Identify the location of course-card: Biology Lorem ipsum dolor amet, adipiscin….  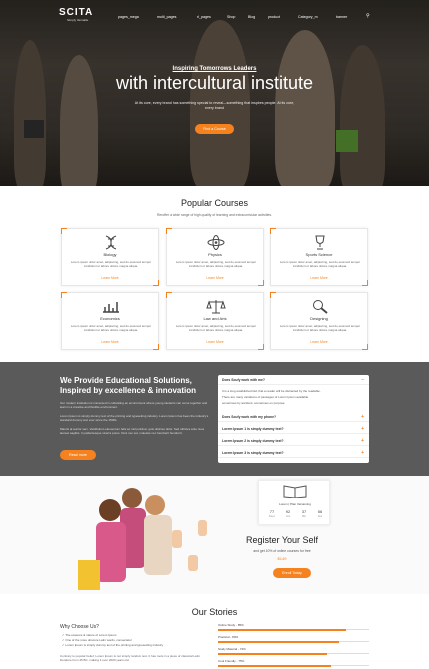
(110, 257).